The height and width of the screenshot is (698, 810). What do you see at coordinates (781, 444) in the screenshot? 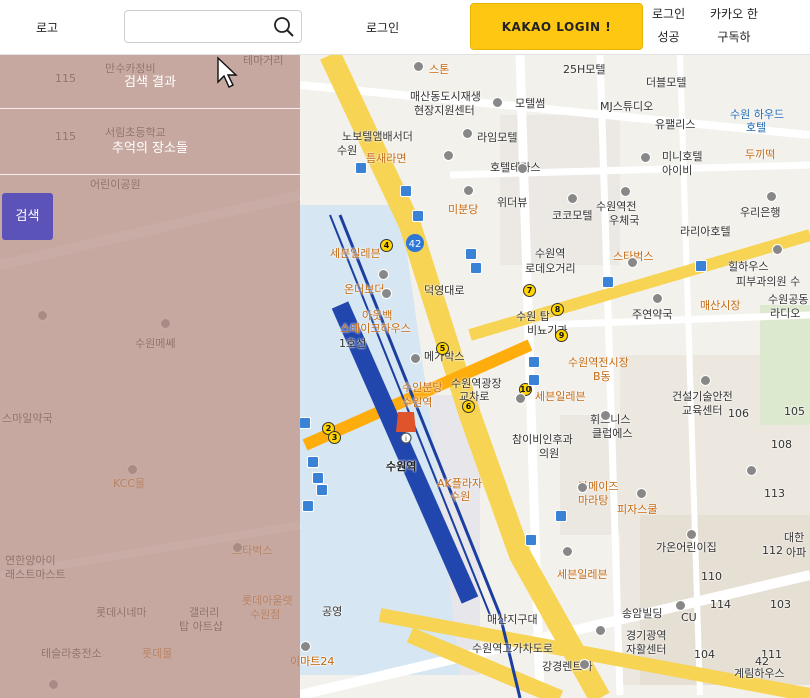
I see `map-label: 108` at bounding box center [781, 444].